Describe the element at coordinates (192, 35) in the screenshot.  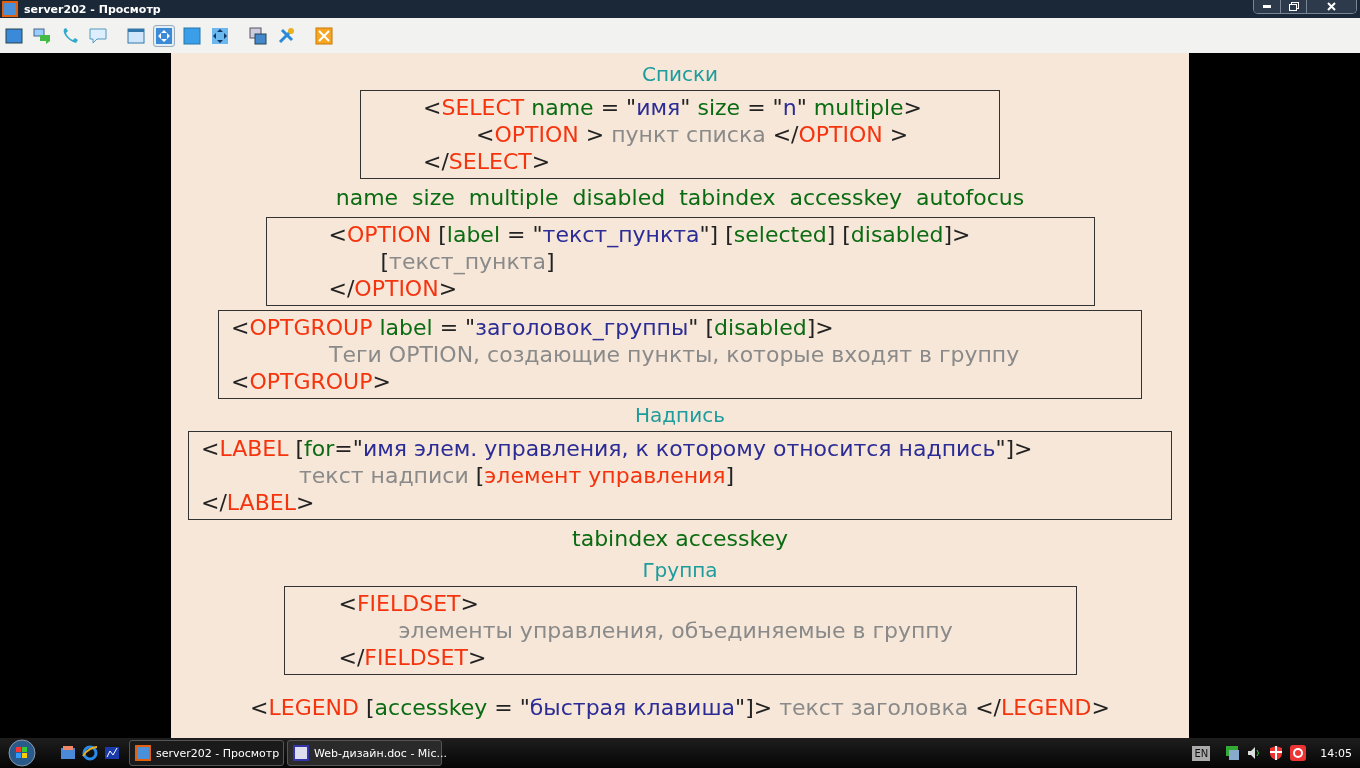
I see `square-icon` at that location.